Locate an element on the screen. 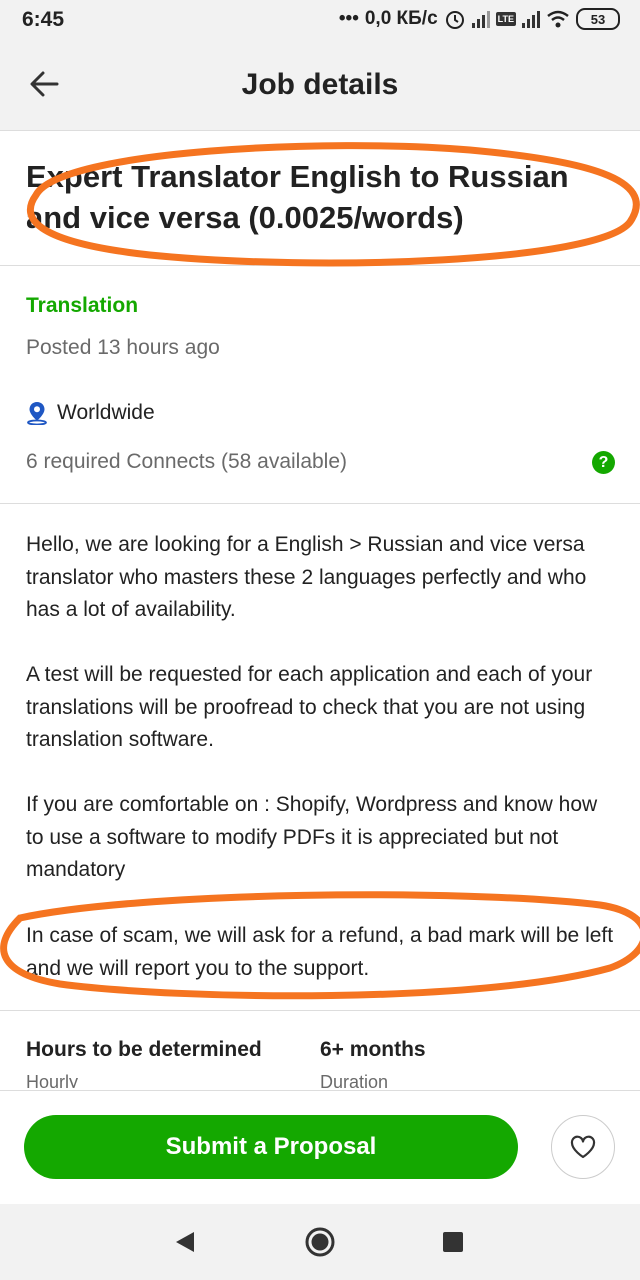 The image size is (640, 1280). alarm-icon is located at coordinates (454, 20).